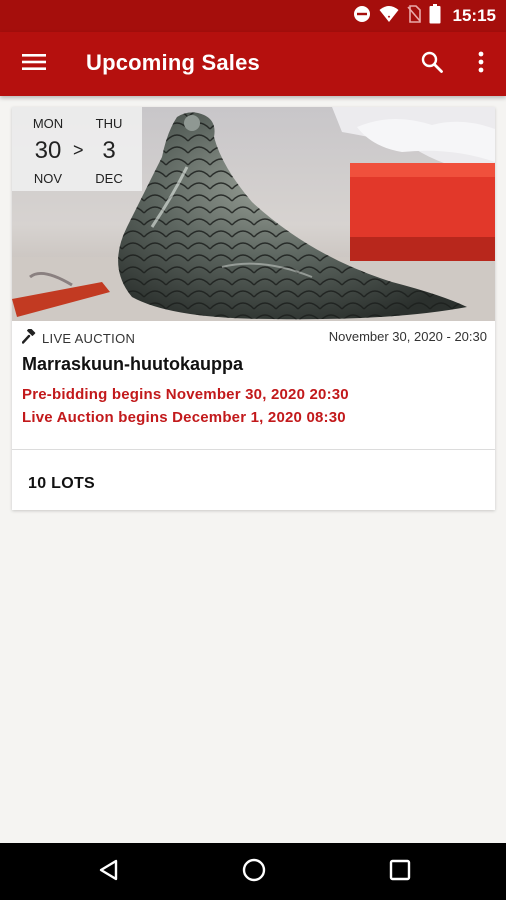  I want to click on more-vert-icon, so click(481, 64).